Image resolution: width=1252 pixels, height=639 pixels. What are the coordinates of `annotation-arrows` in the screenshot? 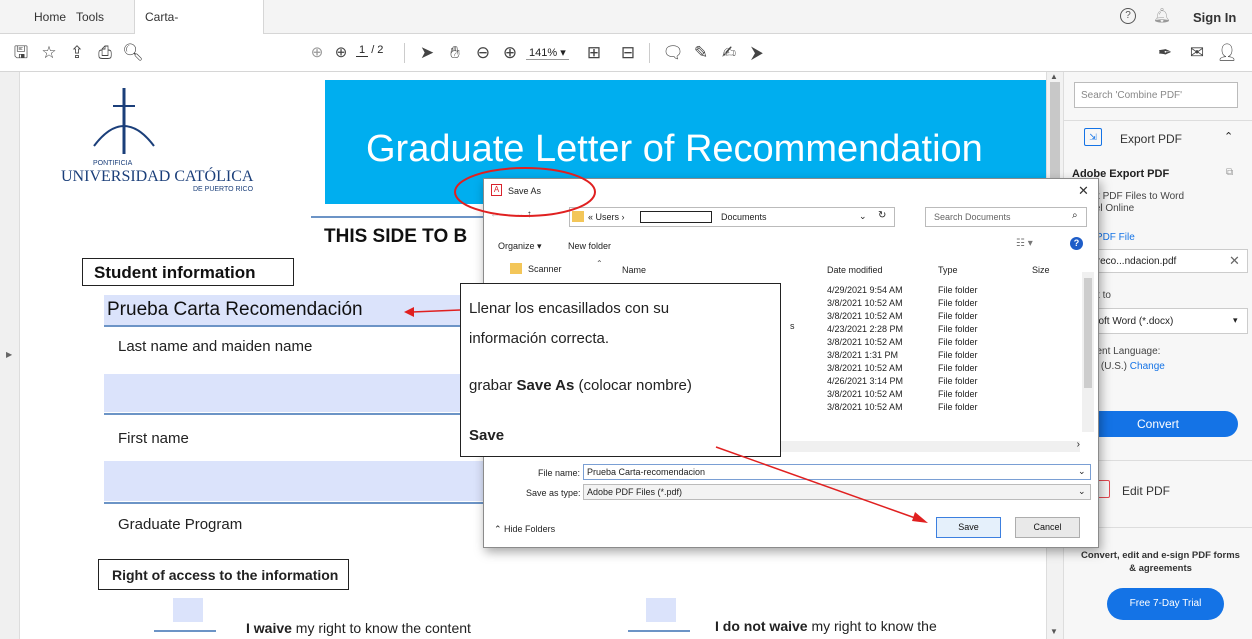 It's located at (666, 415).